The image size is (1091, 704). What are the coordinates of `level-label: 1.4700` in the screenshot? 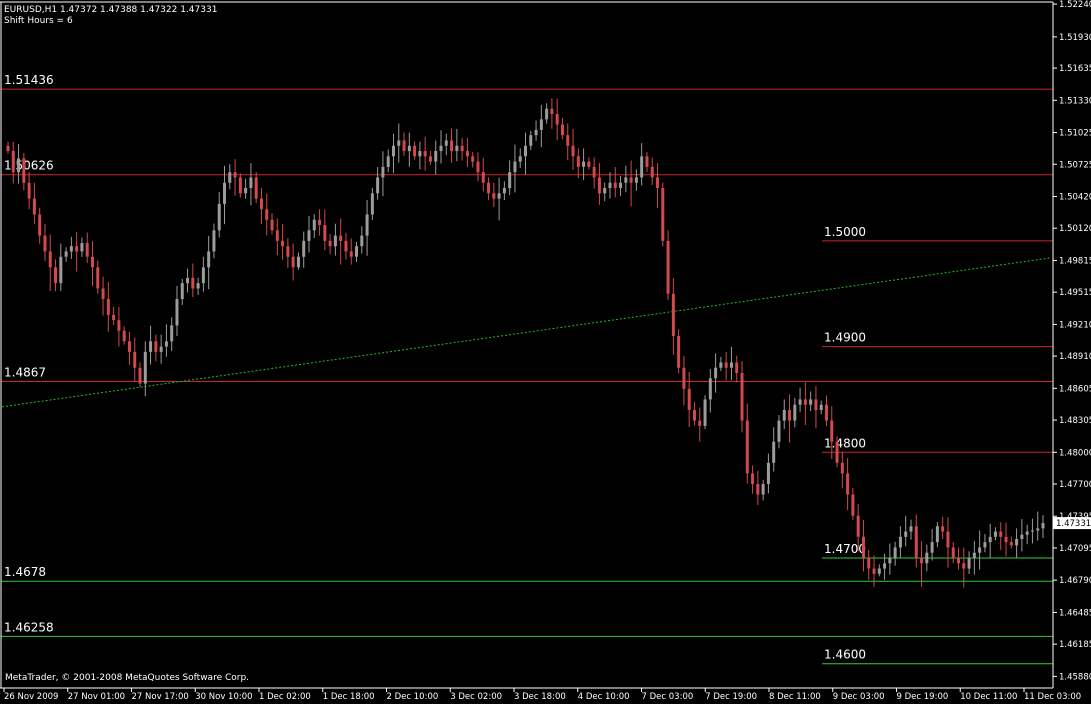 It's located at (845, 549).